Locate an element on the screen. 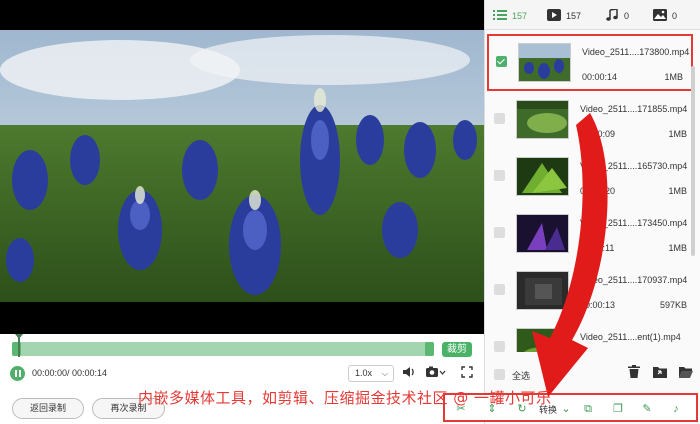  image-icon is located at coordinates (660, 15).